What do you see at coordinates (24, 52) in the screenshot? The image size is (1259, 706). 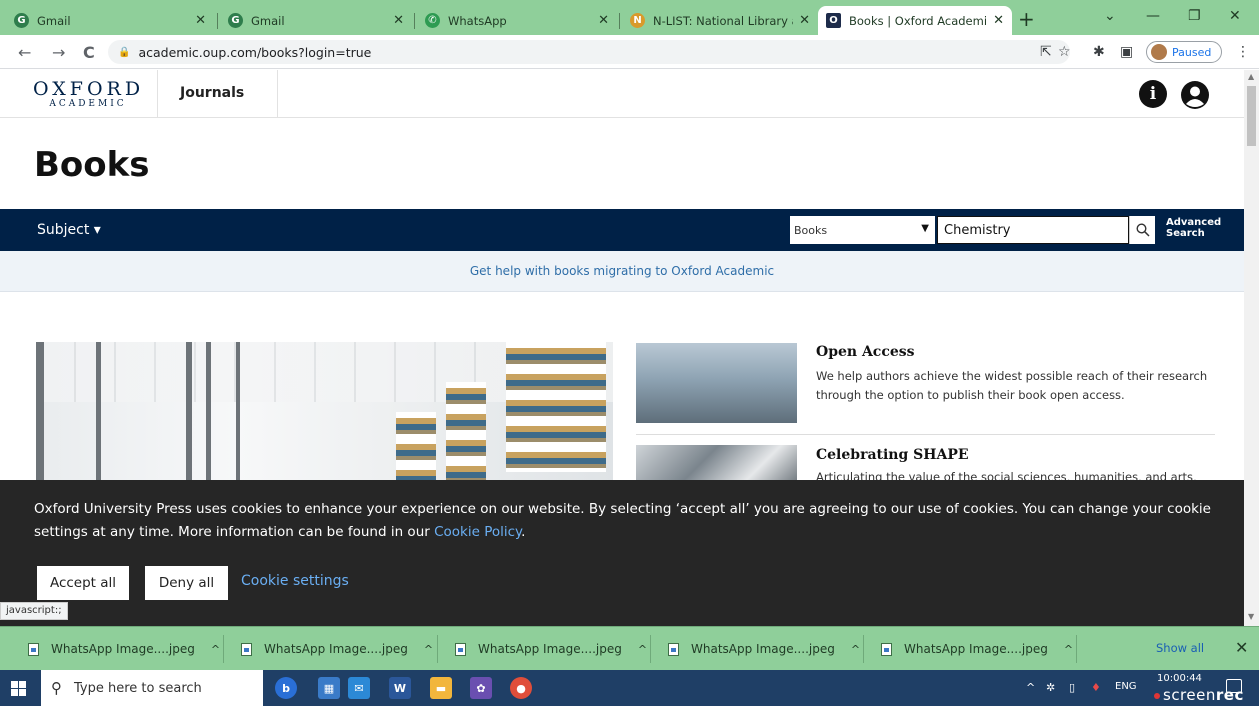 I see `back-icon: ←` at bounding box center [24, 52].